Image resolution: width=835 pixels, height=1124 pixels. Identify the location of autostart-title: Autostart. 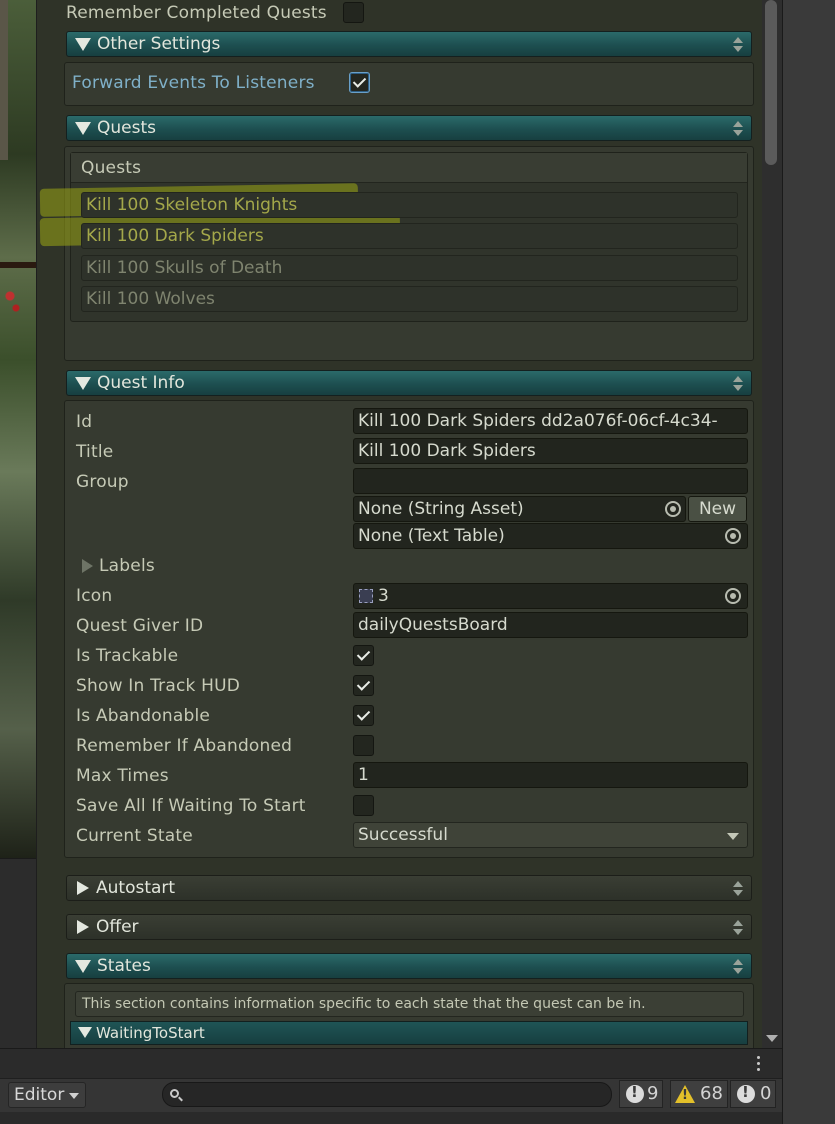
(136, 888).